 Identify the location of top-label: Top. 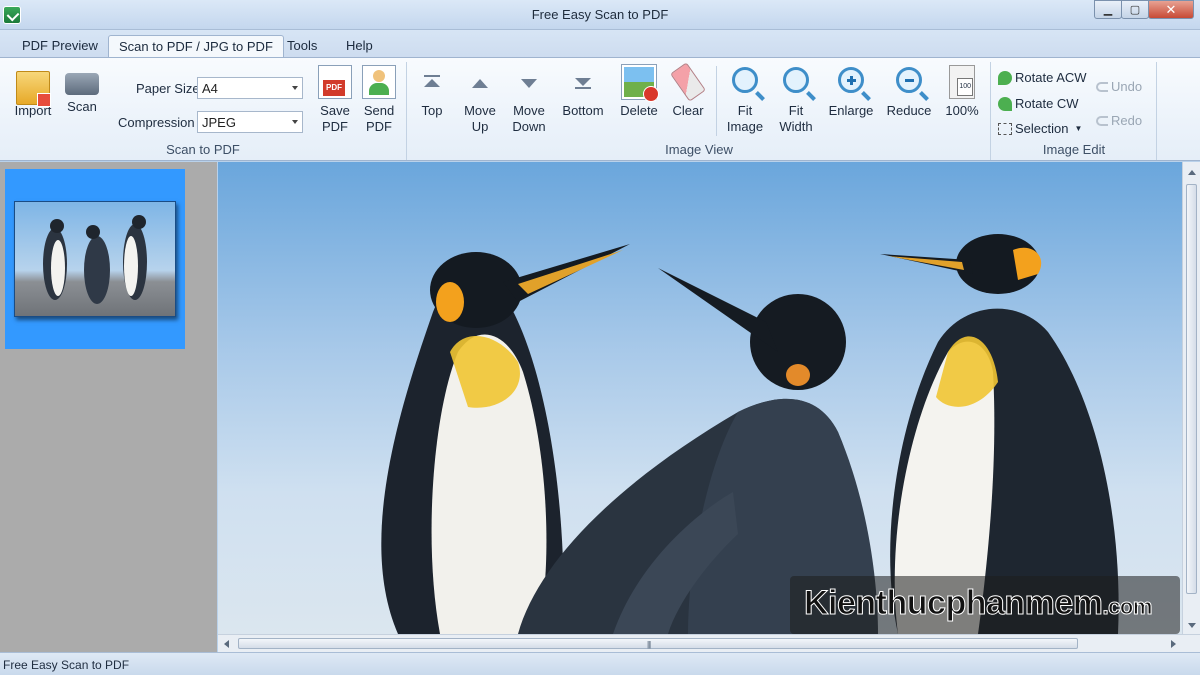
(432, 110).